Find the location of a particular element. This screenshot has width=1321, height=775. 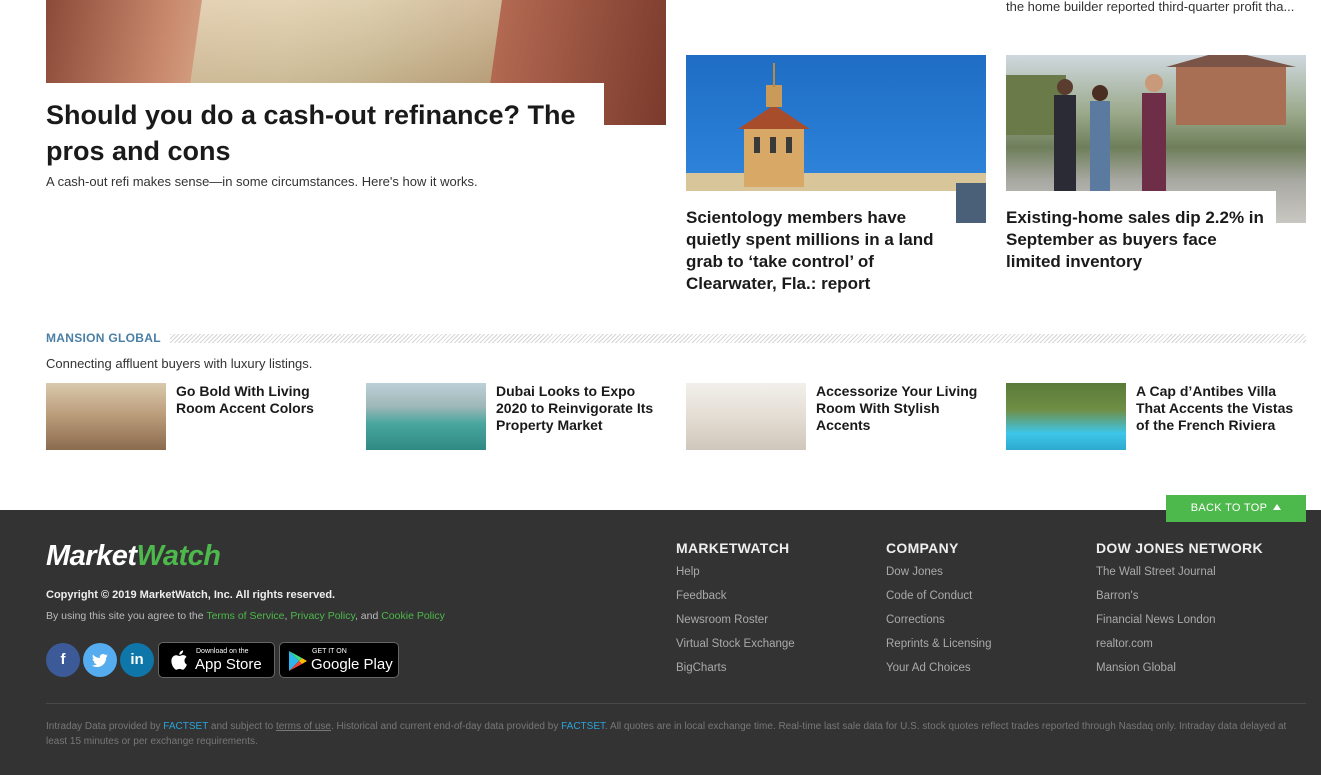

cookie-policy-link: Cookie Policy is located at coordinates (413, 616).